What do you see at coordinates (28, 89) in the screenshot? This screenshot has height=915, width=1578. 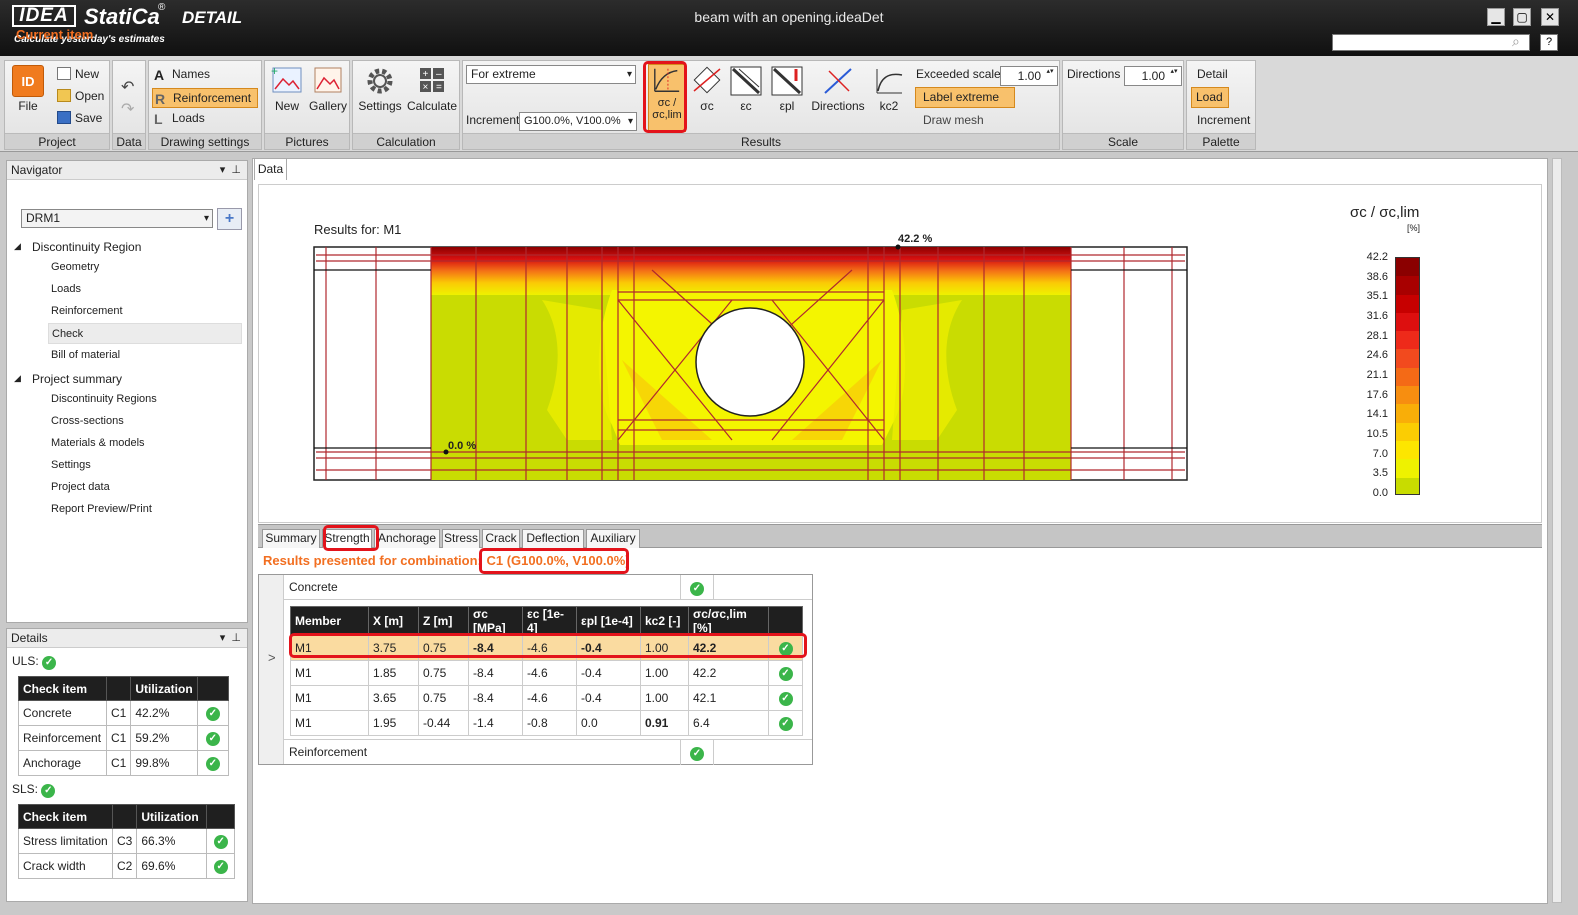 I see `file-button: ID File` at bounding box center [28, 89].